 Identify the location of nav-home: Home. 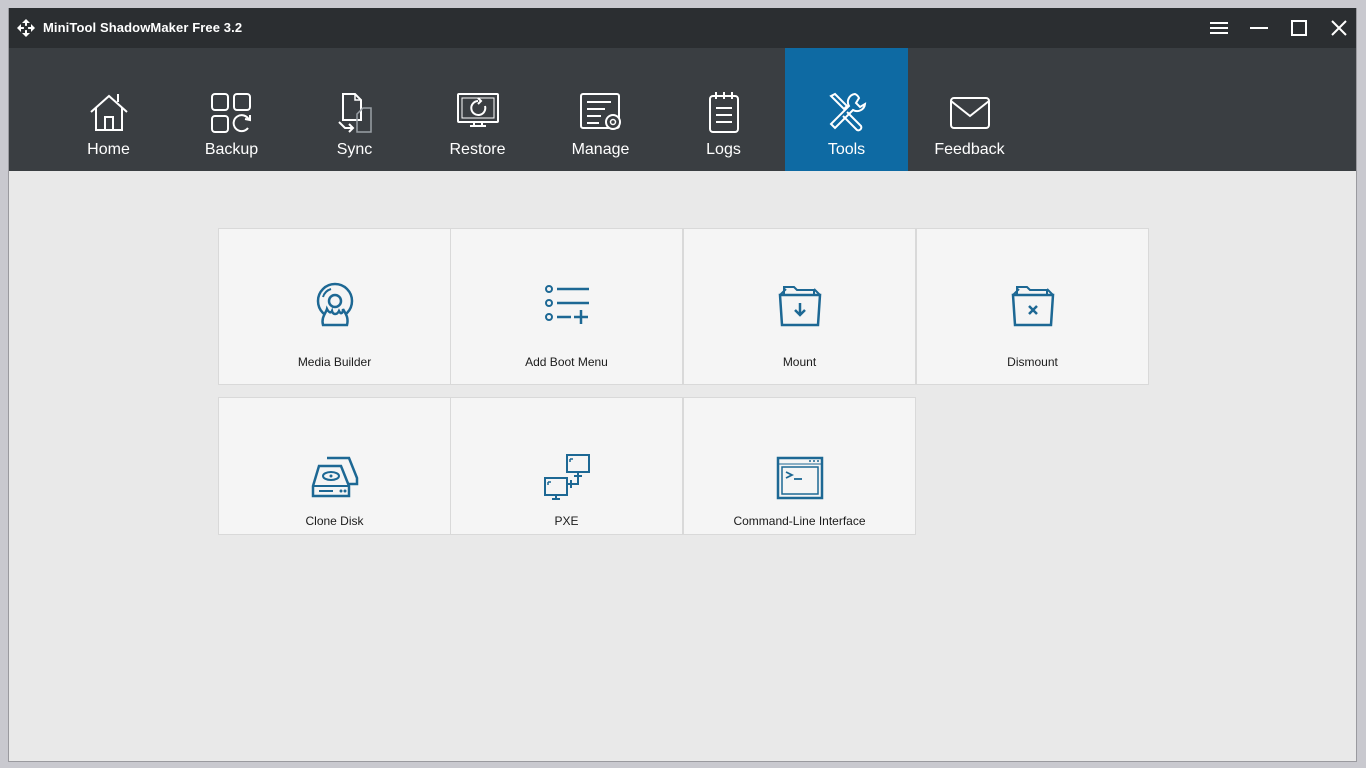
(108, 109).